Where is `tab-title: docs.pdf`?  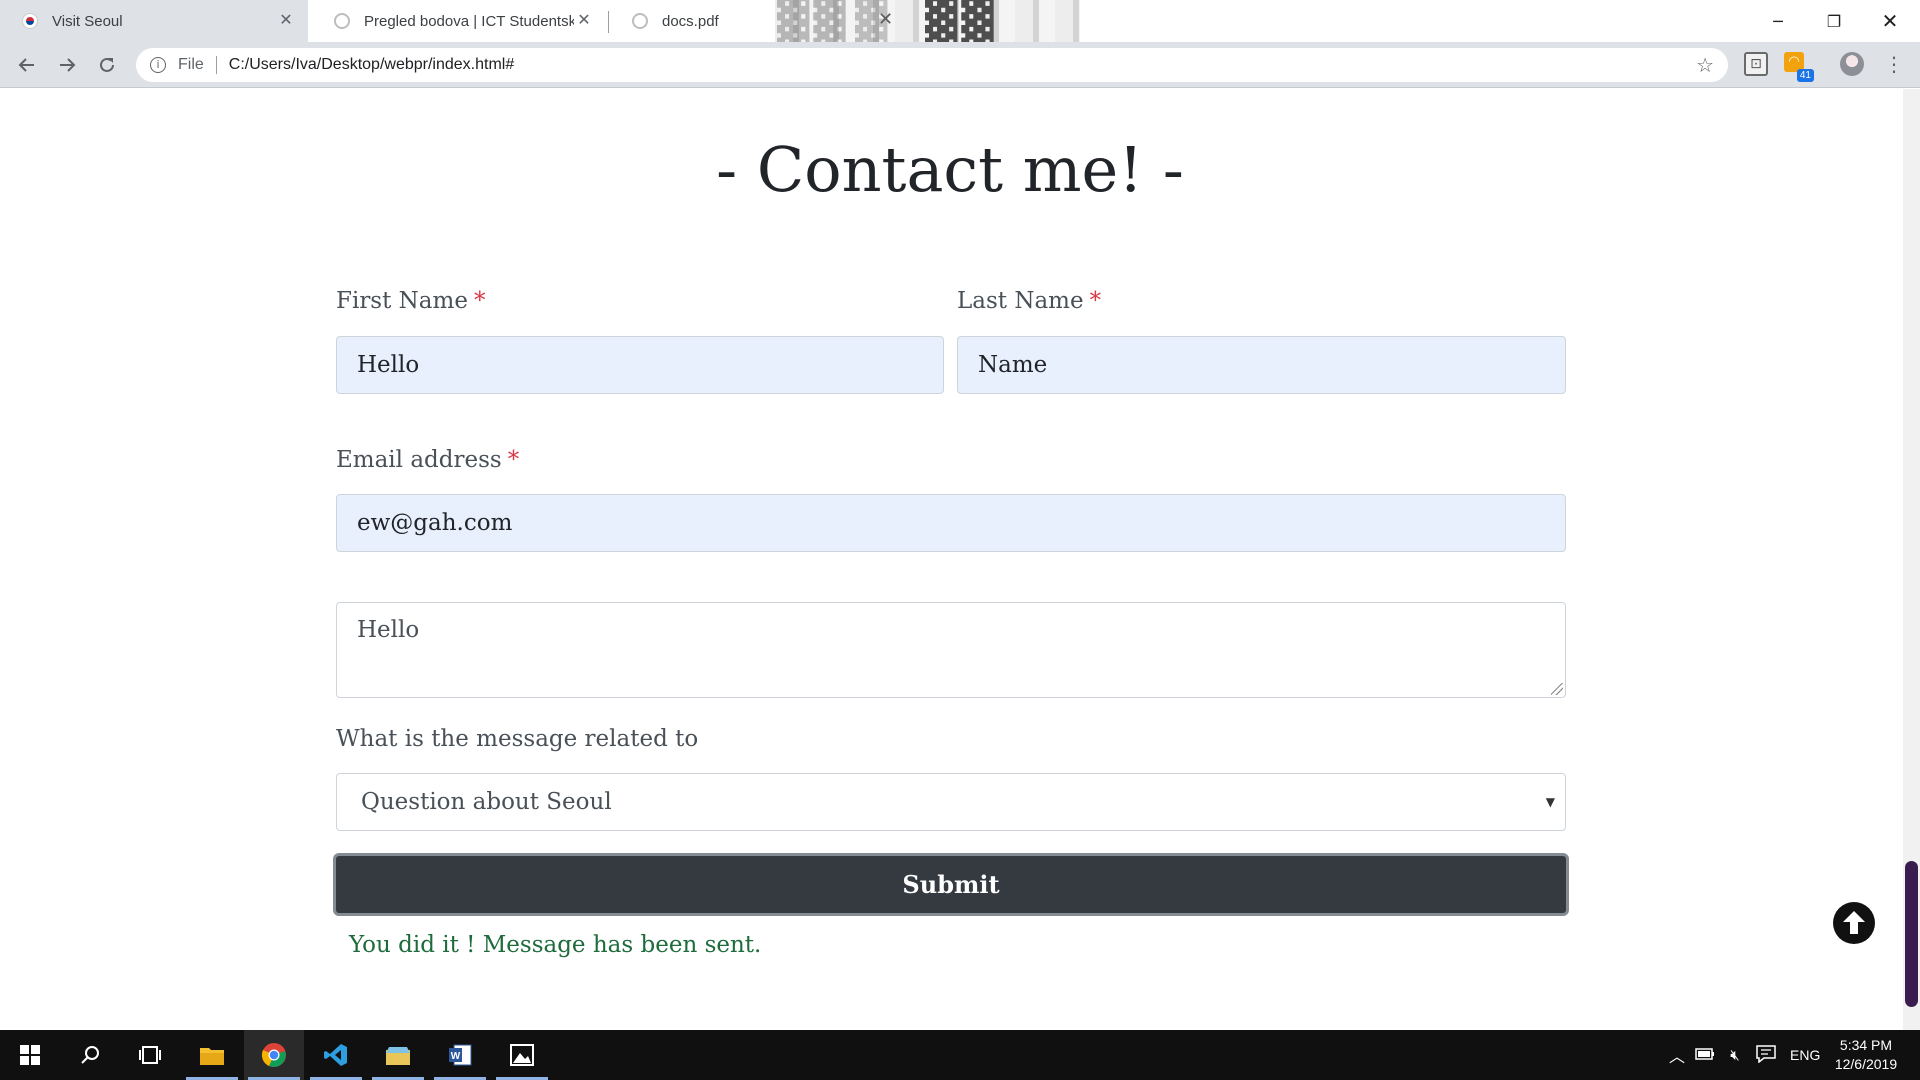
tab-title: docs.pdf is located at coordinates (690, 21).